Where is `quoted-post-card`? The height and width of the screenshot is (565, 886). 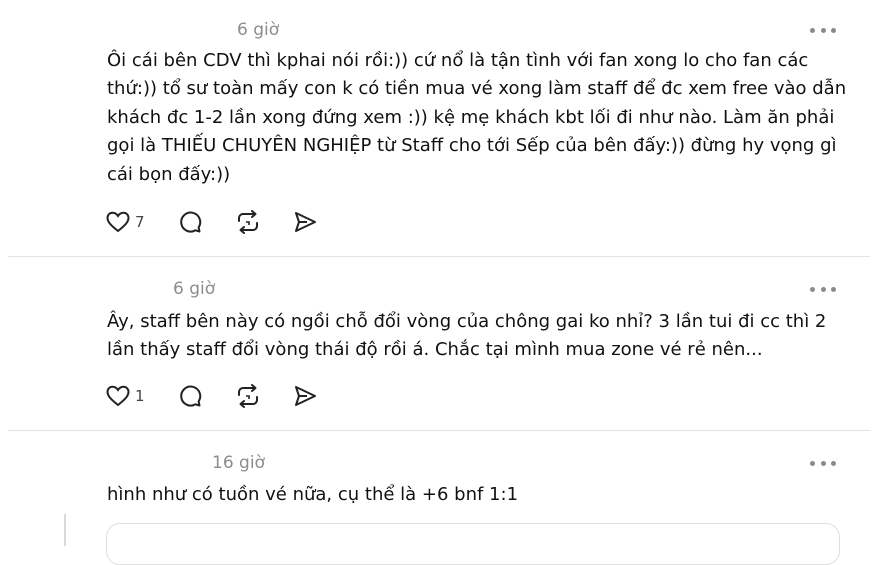 quoted-post-card is located at coordinates (473, 544).